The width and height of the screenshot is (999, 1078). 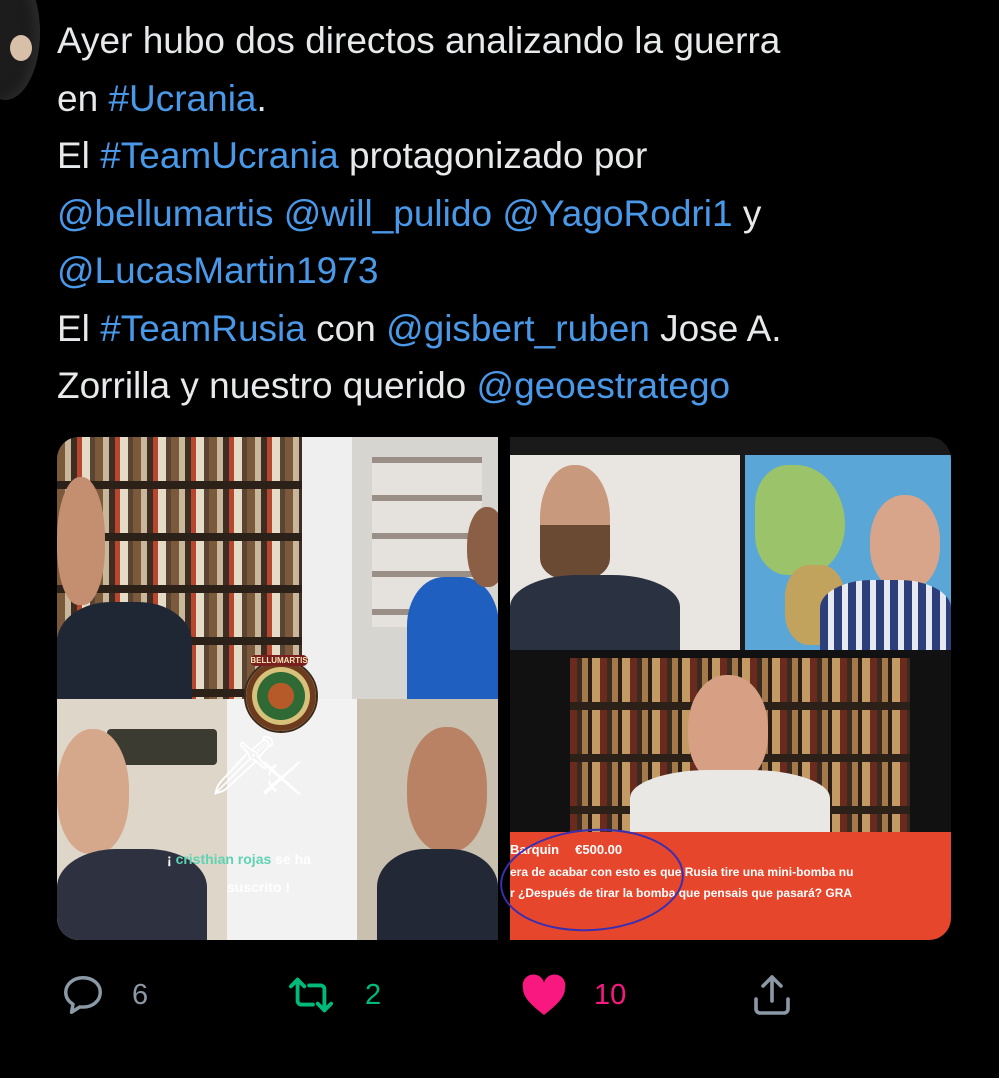 I want to click on tweet-line: Zorrilla y nuestro querido @geoestratego, so click(x=512, y=386).